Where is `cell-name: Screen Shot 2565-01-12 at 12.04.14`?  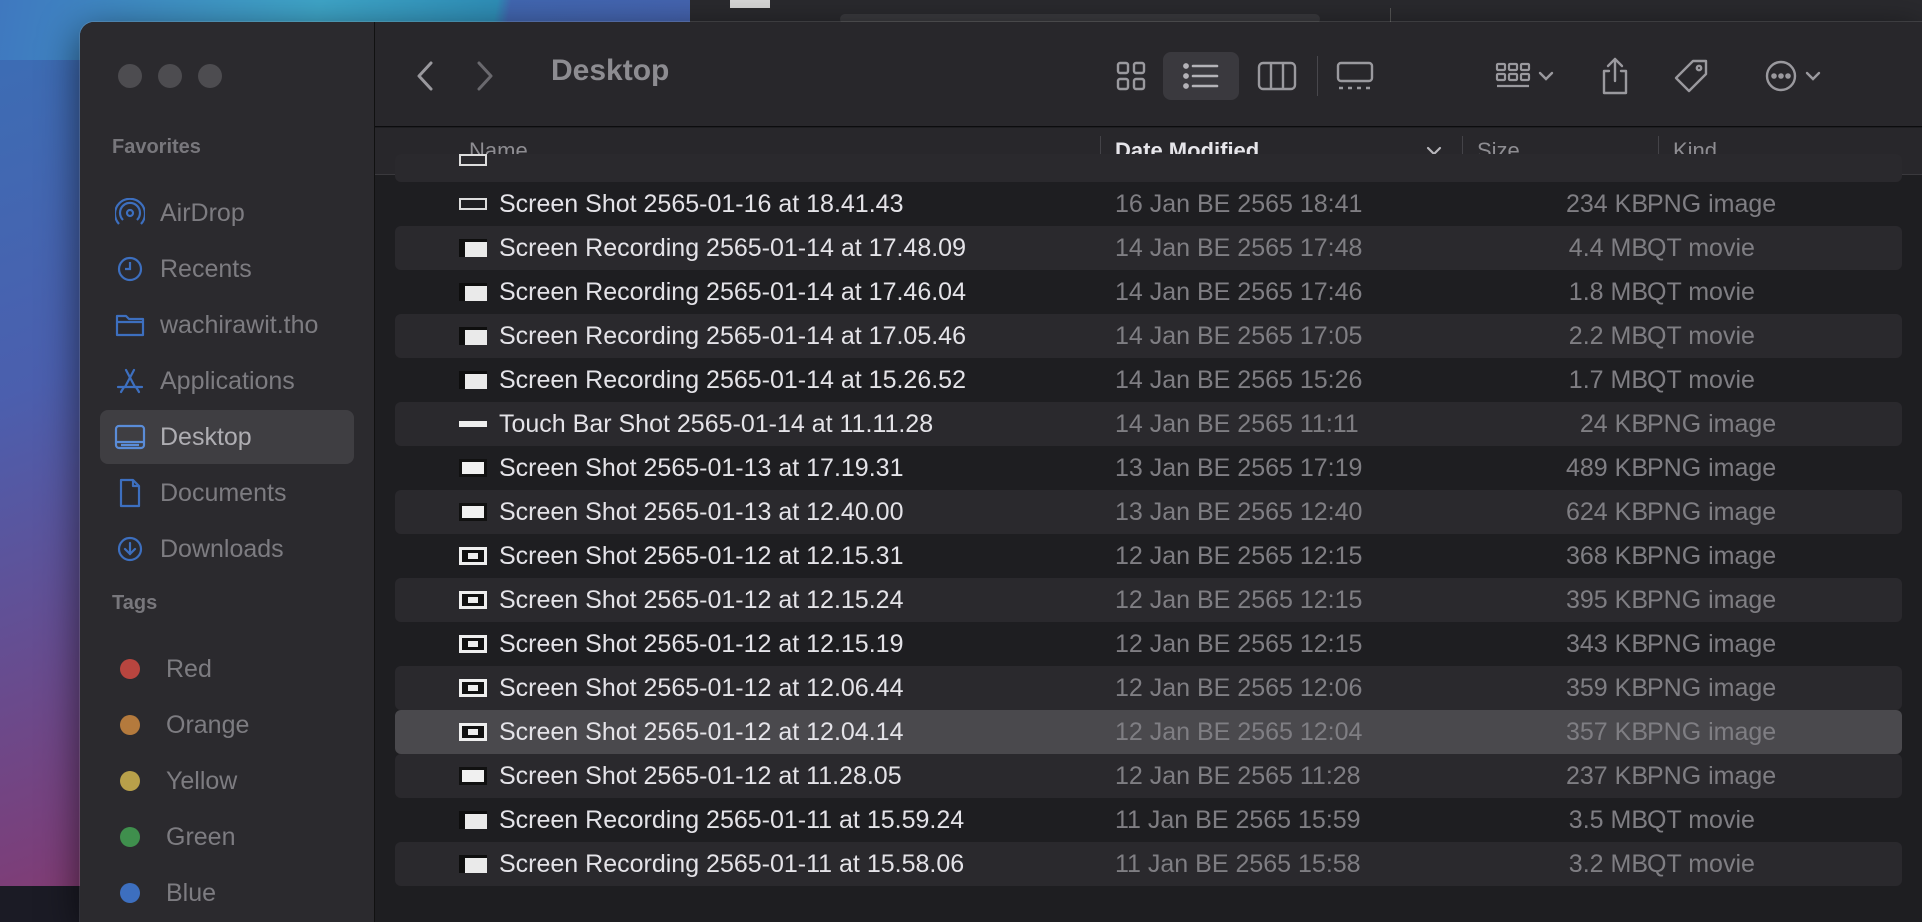
cell-name: Screen Shot 2565-01-12 at 12.04.14 is located at coordinates (701, 731).